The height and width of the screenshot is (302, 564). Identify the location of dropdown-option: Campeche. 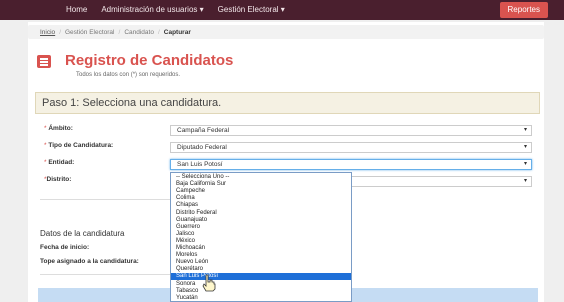
(261, 191).